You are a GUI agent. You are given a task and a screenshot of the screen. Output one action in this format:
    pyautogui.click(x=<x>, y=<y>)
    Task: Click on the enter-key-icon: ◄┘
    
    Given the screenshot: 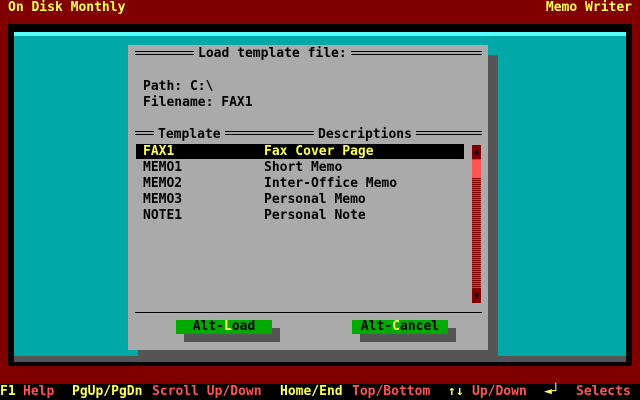 What is the action you would take?
    pyautogui.click(x=552, y=391)
    